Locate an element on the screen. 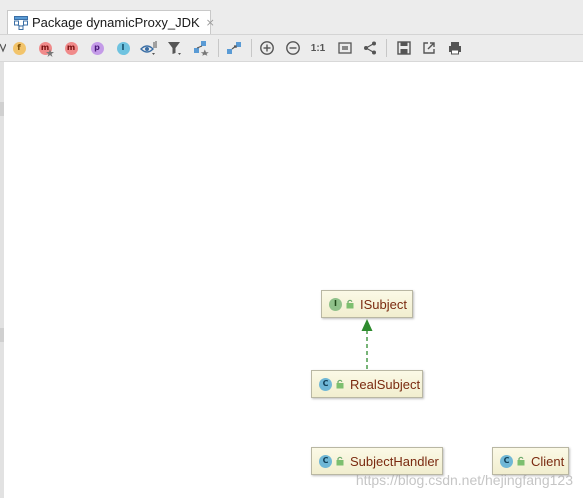 This screenshot has width=583, height=498. fit-content-icon is located at coordinates (345, 48).